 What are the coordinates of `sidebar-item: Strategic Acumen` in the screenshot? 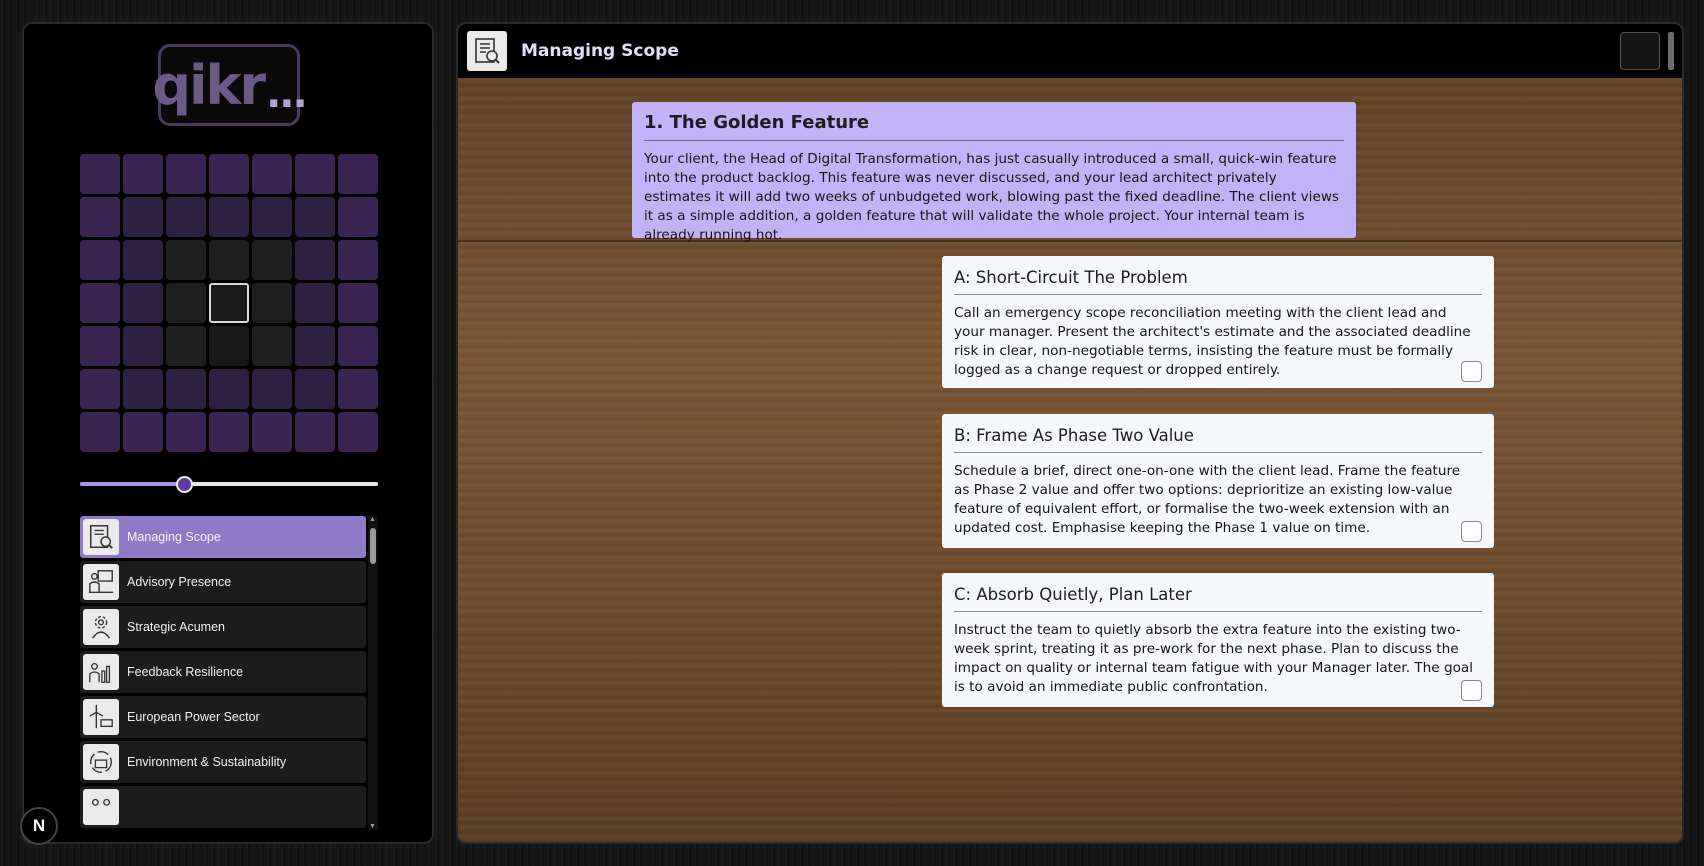 It's located at (223, 627).